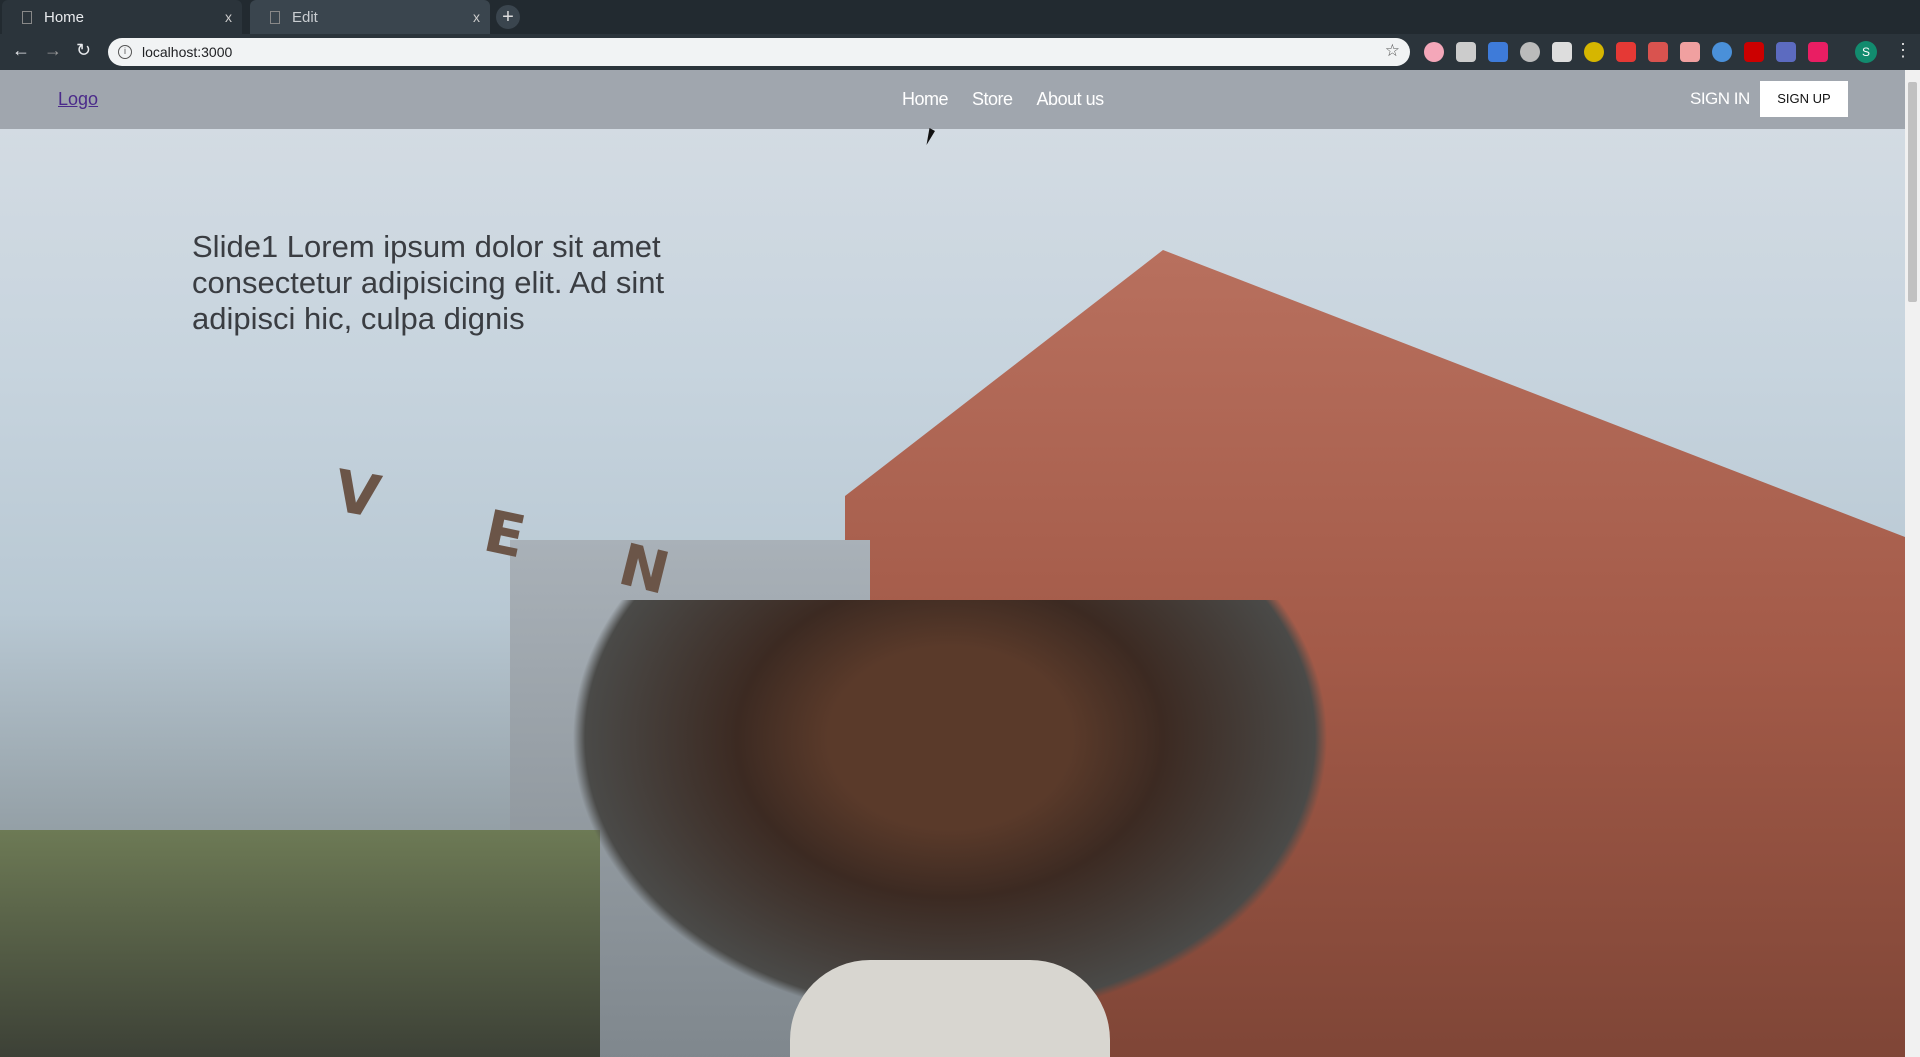 This screenshot has height=1057, width=1920. I want to click on tab-edit: Edit x, so click(370, 17).